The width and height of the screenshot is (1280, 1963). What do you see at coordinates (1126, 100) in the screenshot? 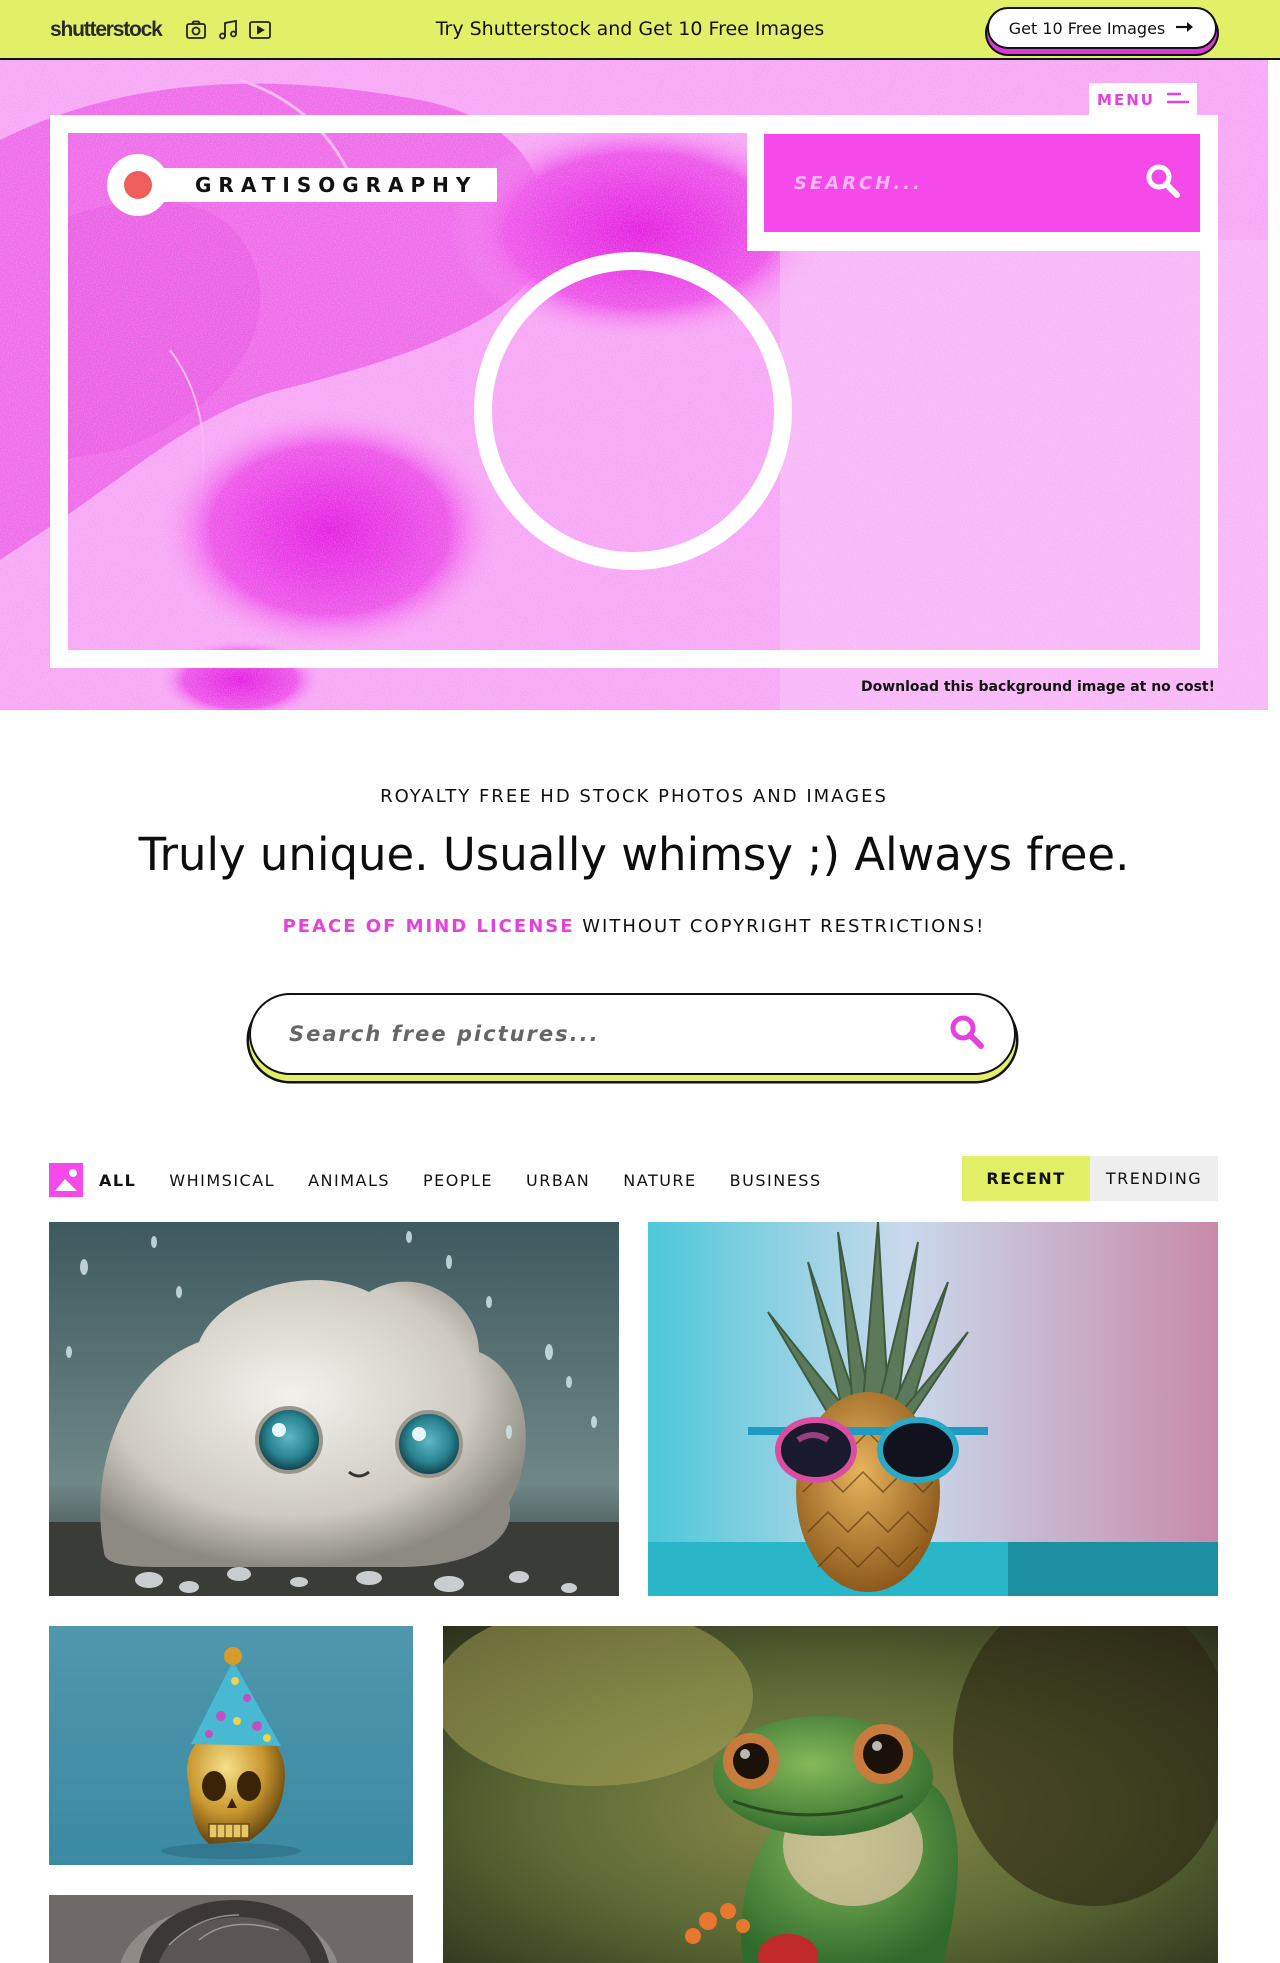
I see `menu-label: MENU` at bounding box center [1126, 100].